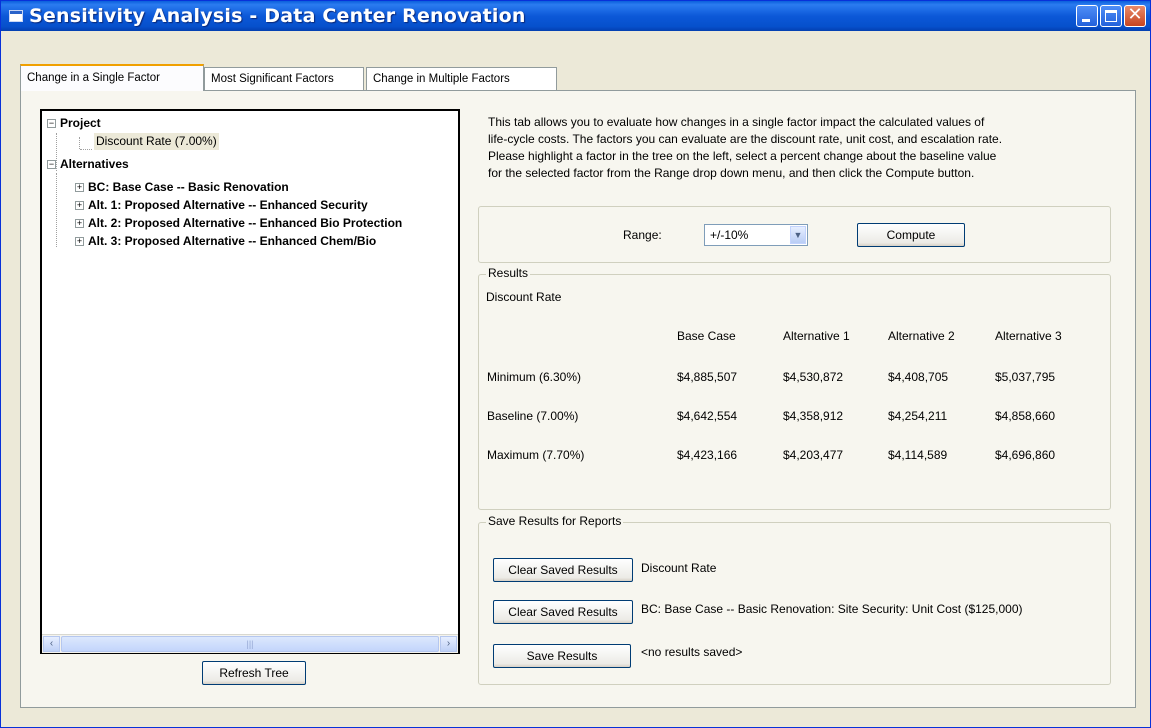  What do you see at coordinates (80, 123) in the screenshot?
I see `tree-node-label: Project` at bounding box center [80, 123].